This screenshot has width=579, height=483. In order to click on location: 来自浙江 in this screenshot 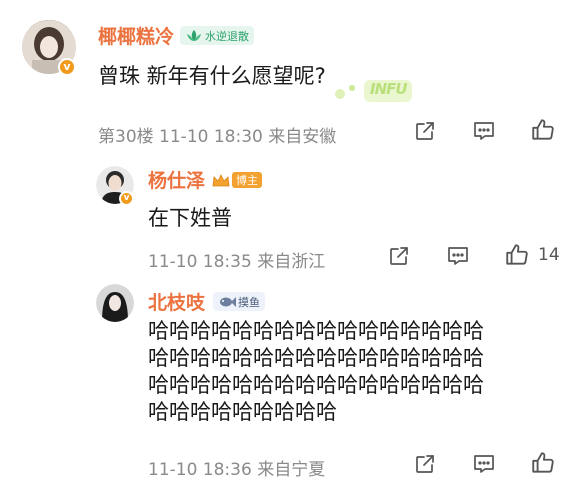, I will do `click(291, 262)`.